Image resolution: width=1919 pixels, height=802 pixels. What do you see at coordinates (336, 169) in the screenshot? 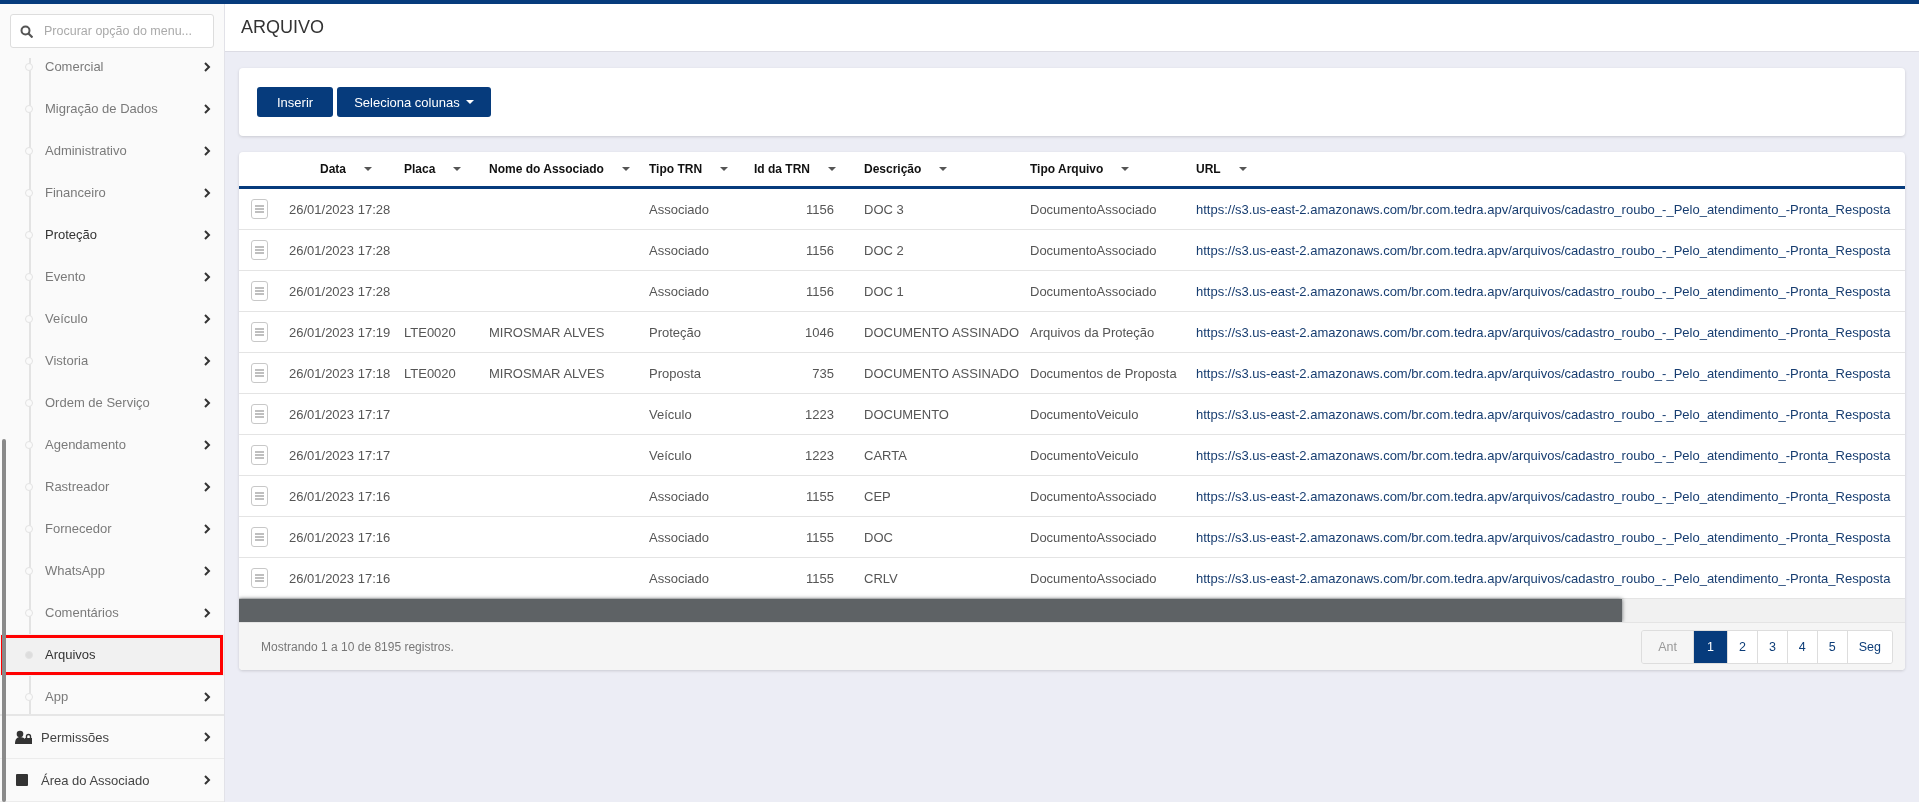
I see `column-header: Data` at bounding box center [336, 169].